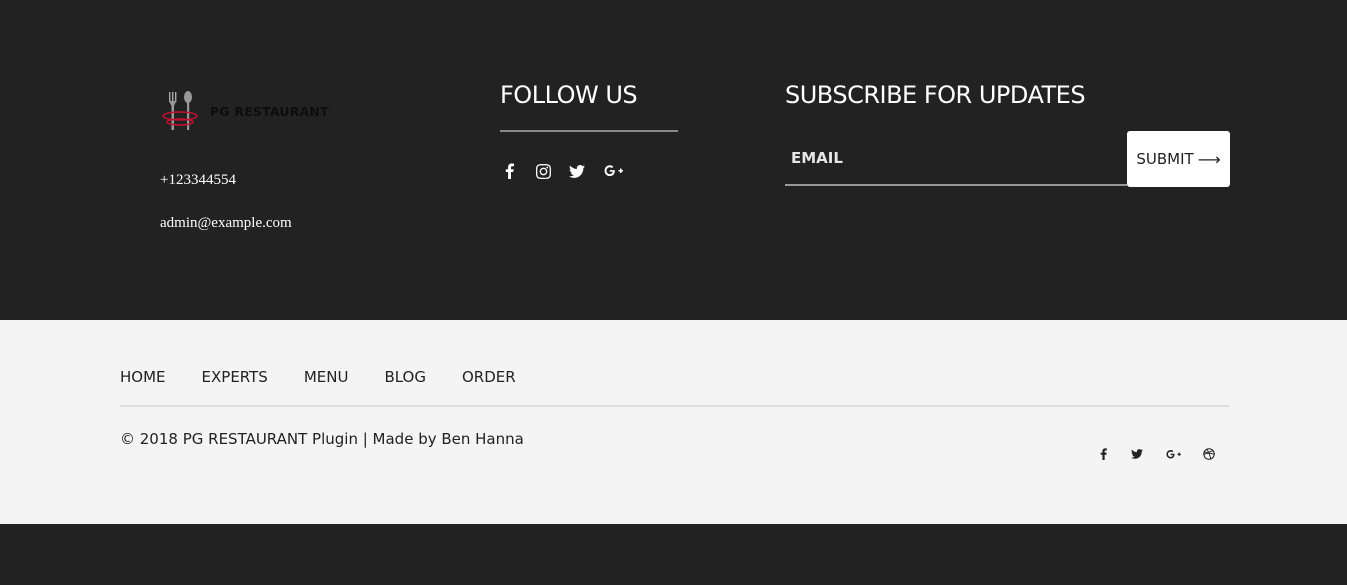 The height and width of the screenshot is (585, 1347). I want to click on instagram-icon, so click(543, 171).